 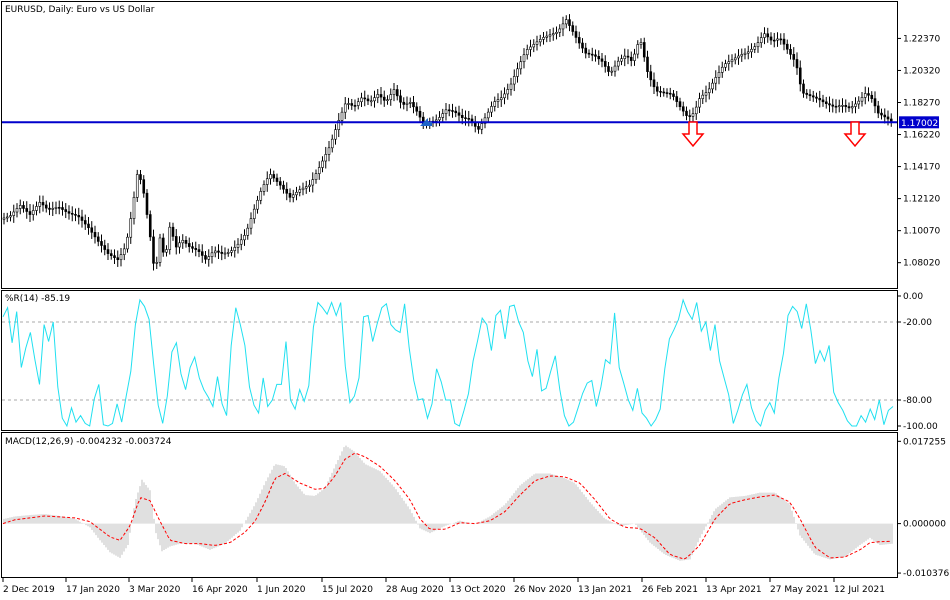 I want to click on down-arrow-icon, so click(x=693, y=134).